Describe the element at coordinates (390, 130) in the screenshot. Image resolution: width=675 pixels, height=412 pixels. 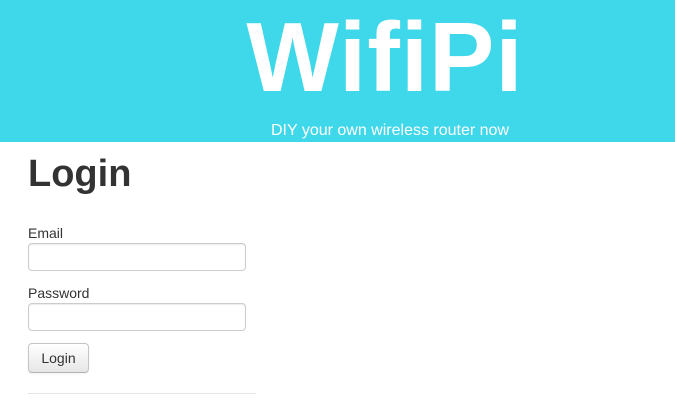
I see `site-tagline: DIY your own wireless router now` at that location.